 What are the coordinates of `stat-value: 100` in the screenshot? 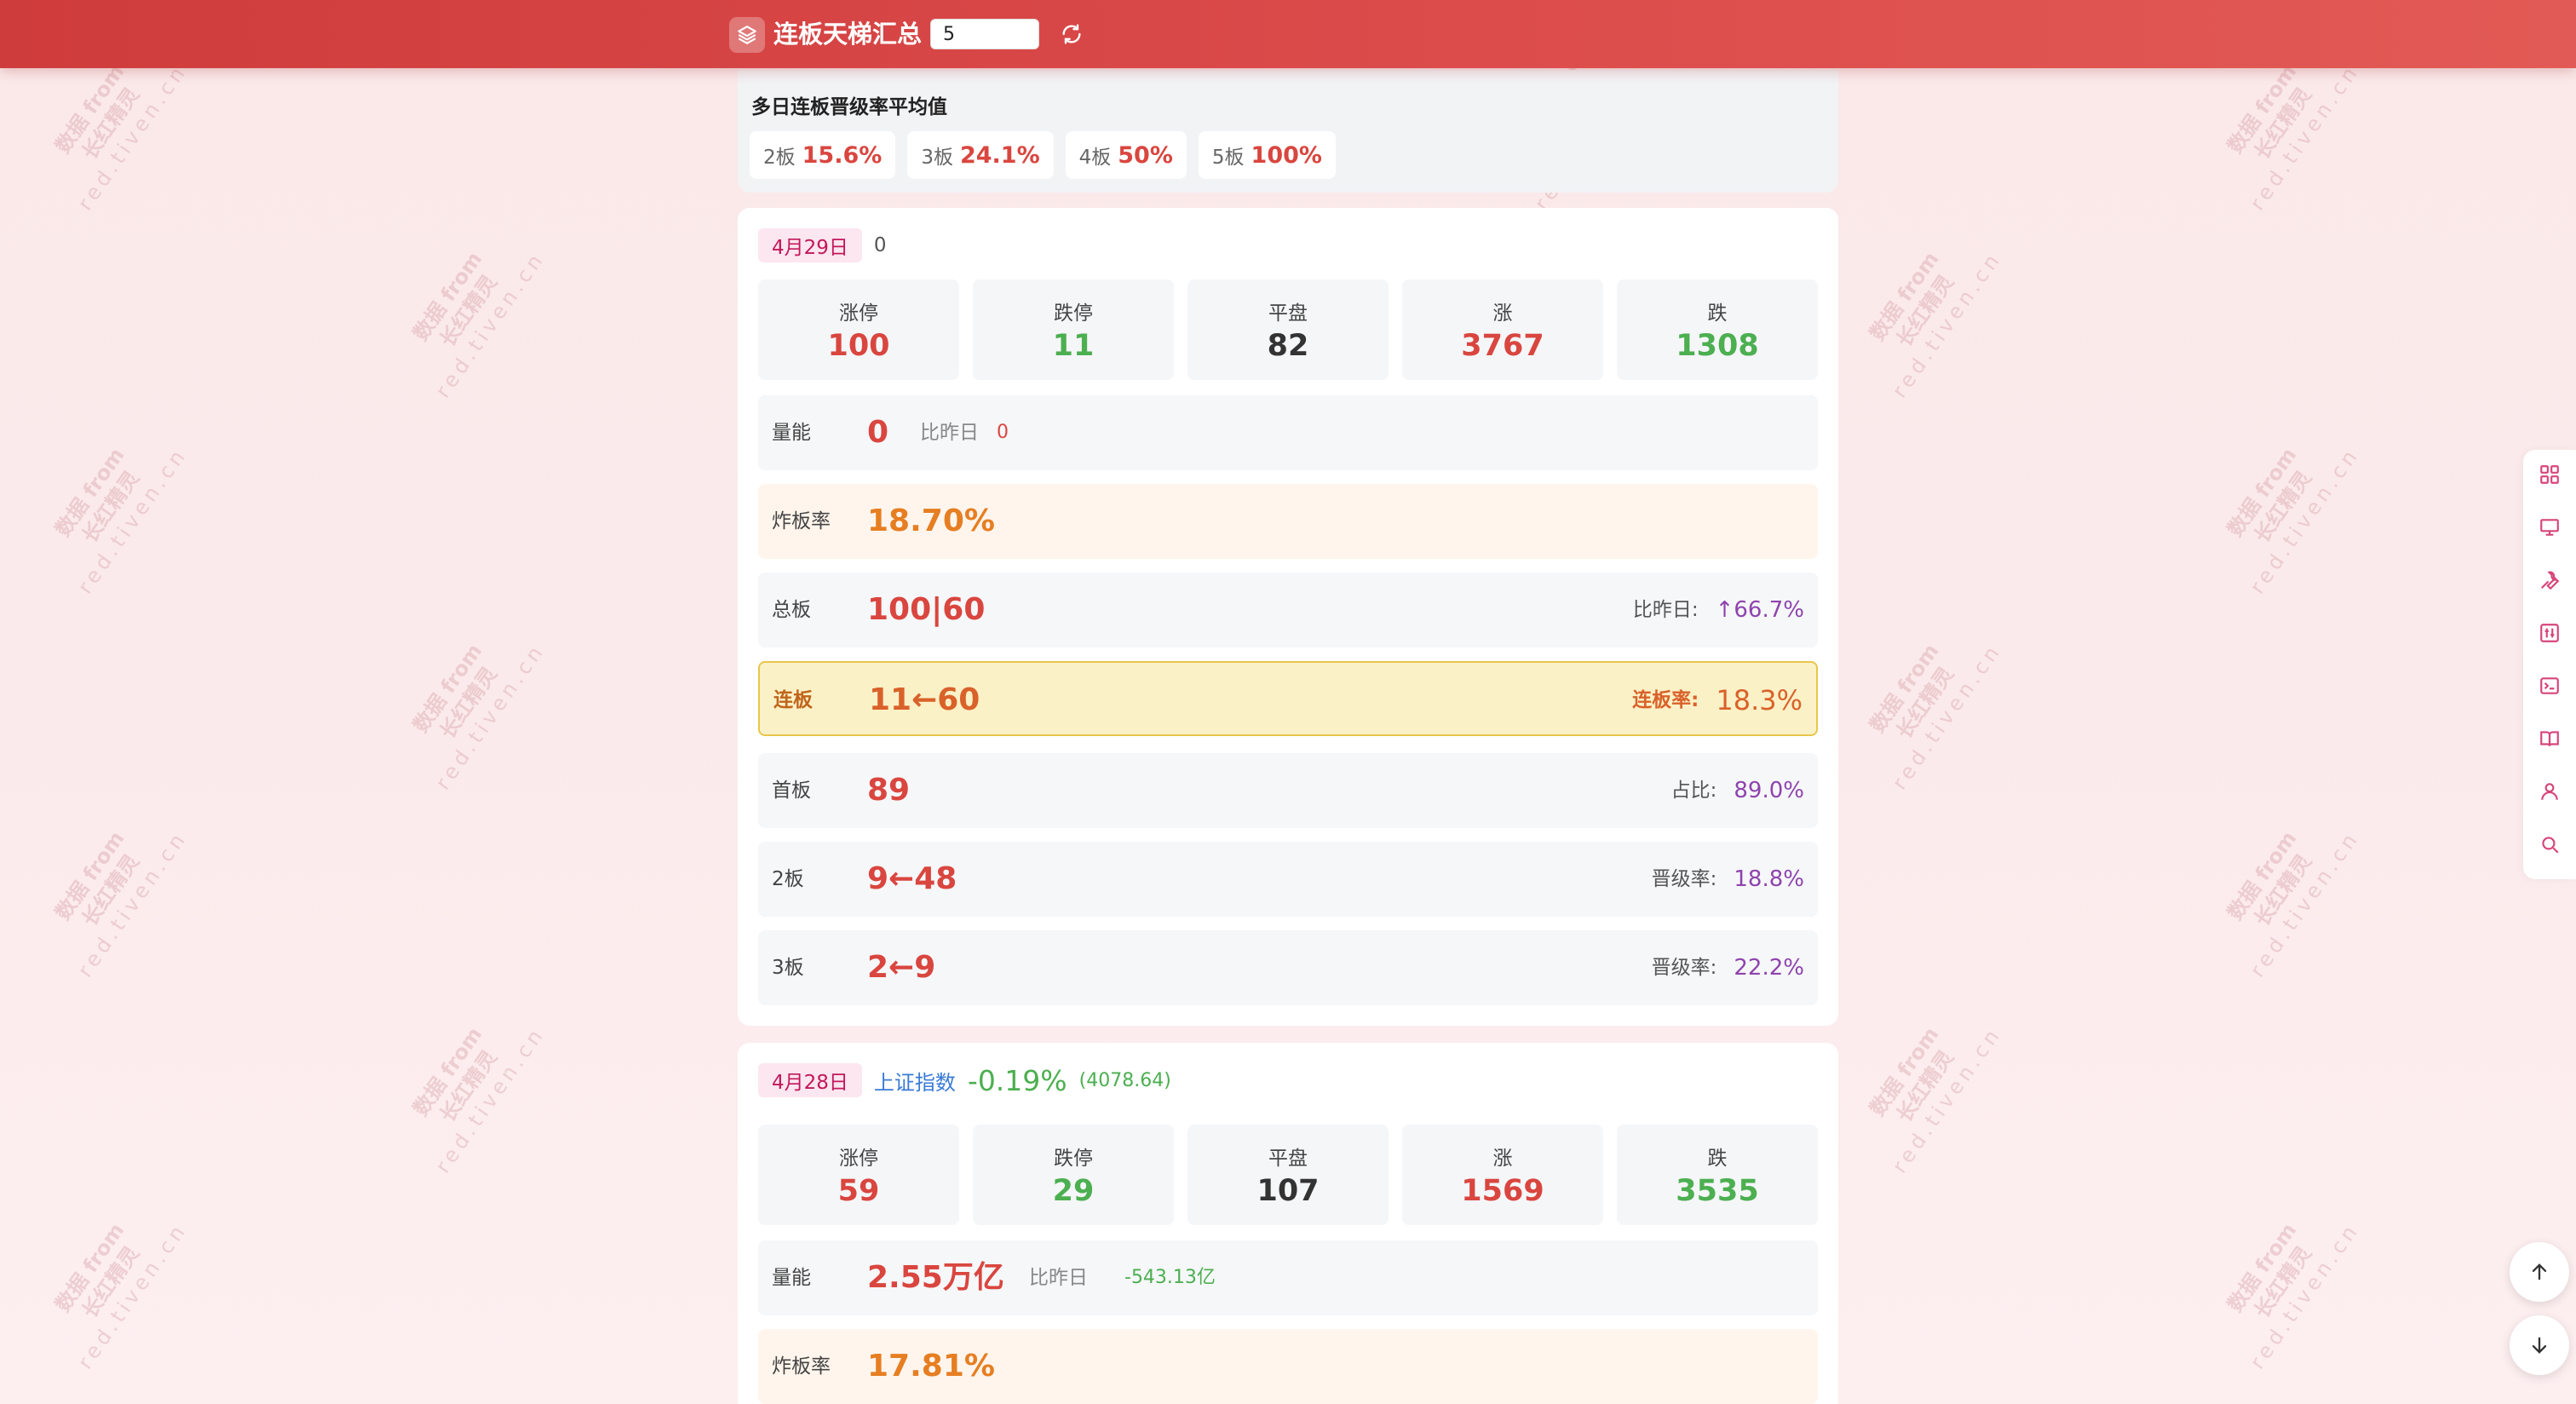 It's located at (858, 346).